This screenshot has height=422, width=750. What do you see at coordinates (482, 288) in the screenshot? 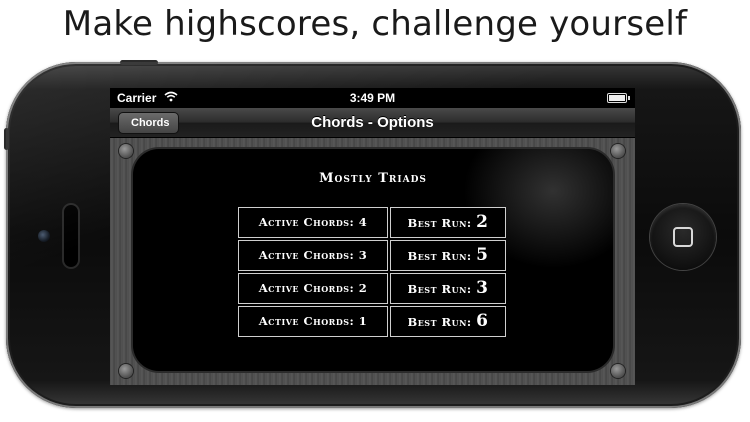
I see `best-run-value: 3` at bounding box center [482, 288].